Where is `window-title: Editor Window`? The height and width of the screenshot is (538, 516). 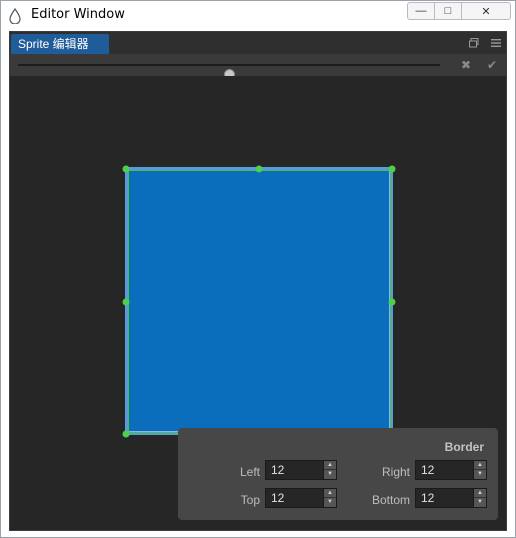 window-title: Editor Window is located at coordinates (78, 14).